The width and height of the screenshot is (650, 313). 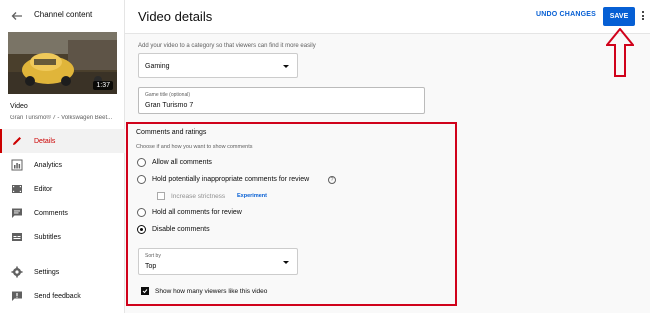 What do you see at coordinates (47, 272) in the screenshot?
I see `sidebar-item-label: Settings` at bounding box center [47, 272].